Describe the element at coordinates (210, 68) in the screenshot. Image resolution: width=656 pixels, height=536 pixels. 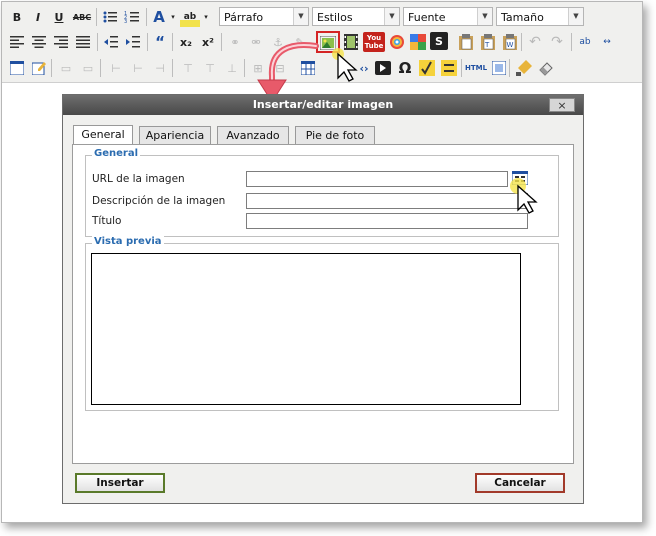
I see `col-after-button: ⊤` at that location.